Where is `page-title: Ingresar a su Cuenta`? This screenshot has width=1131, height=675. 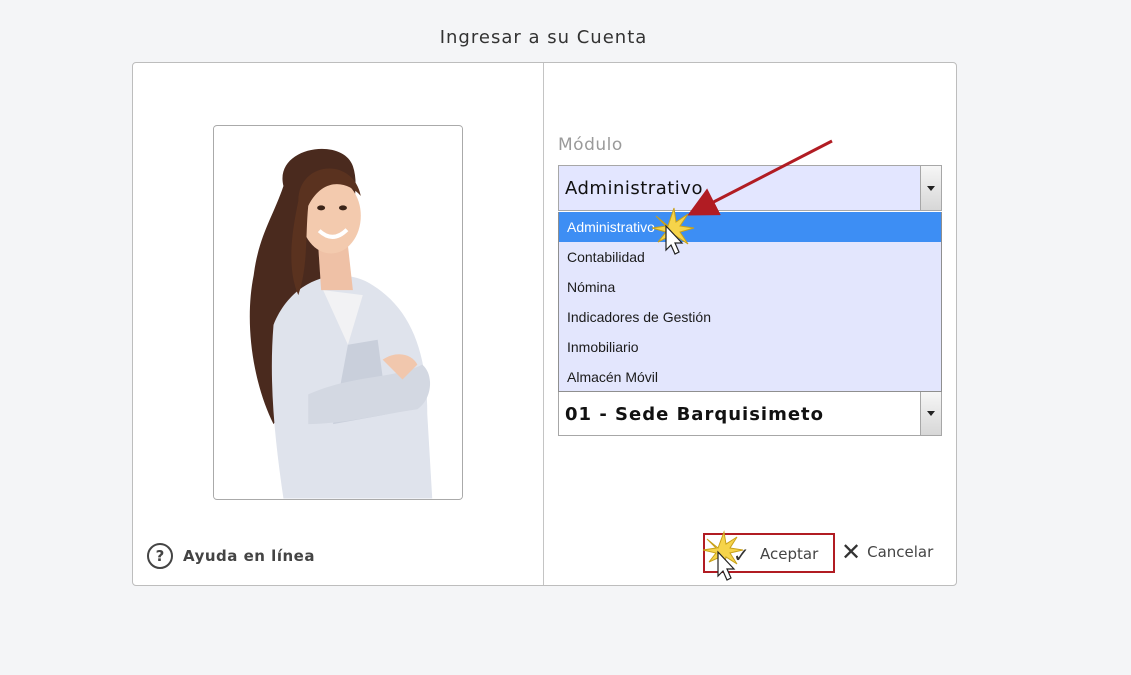
page-title: Ingresar a su Cuenta is located at coordinates (543, 37).